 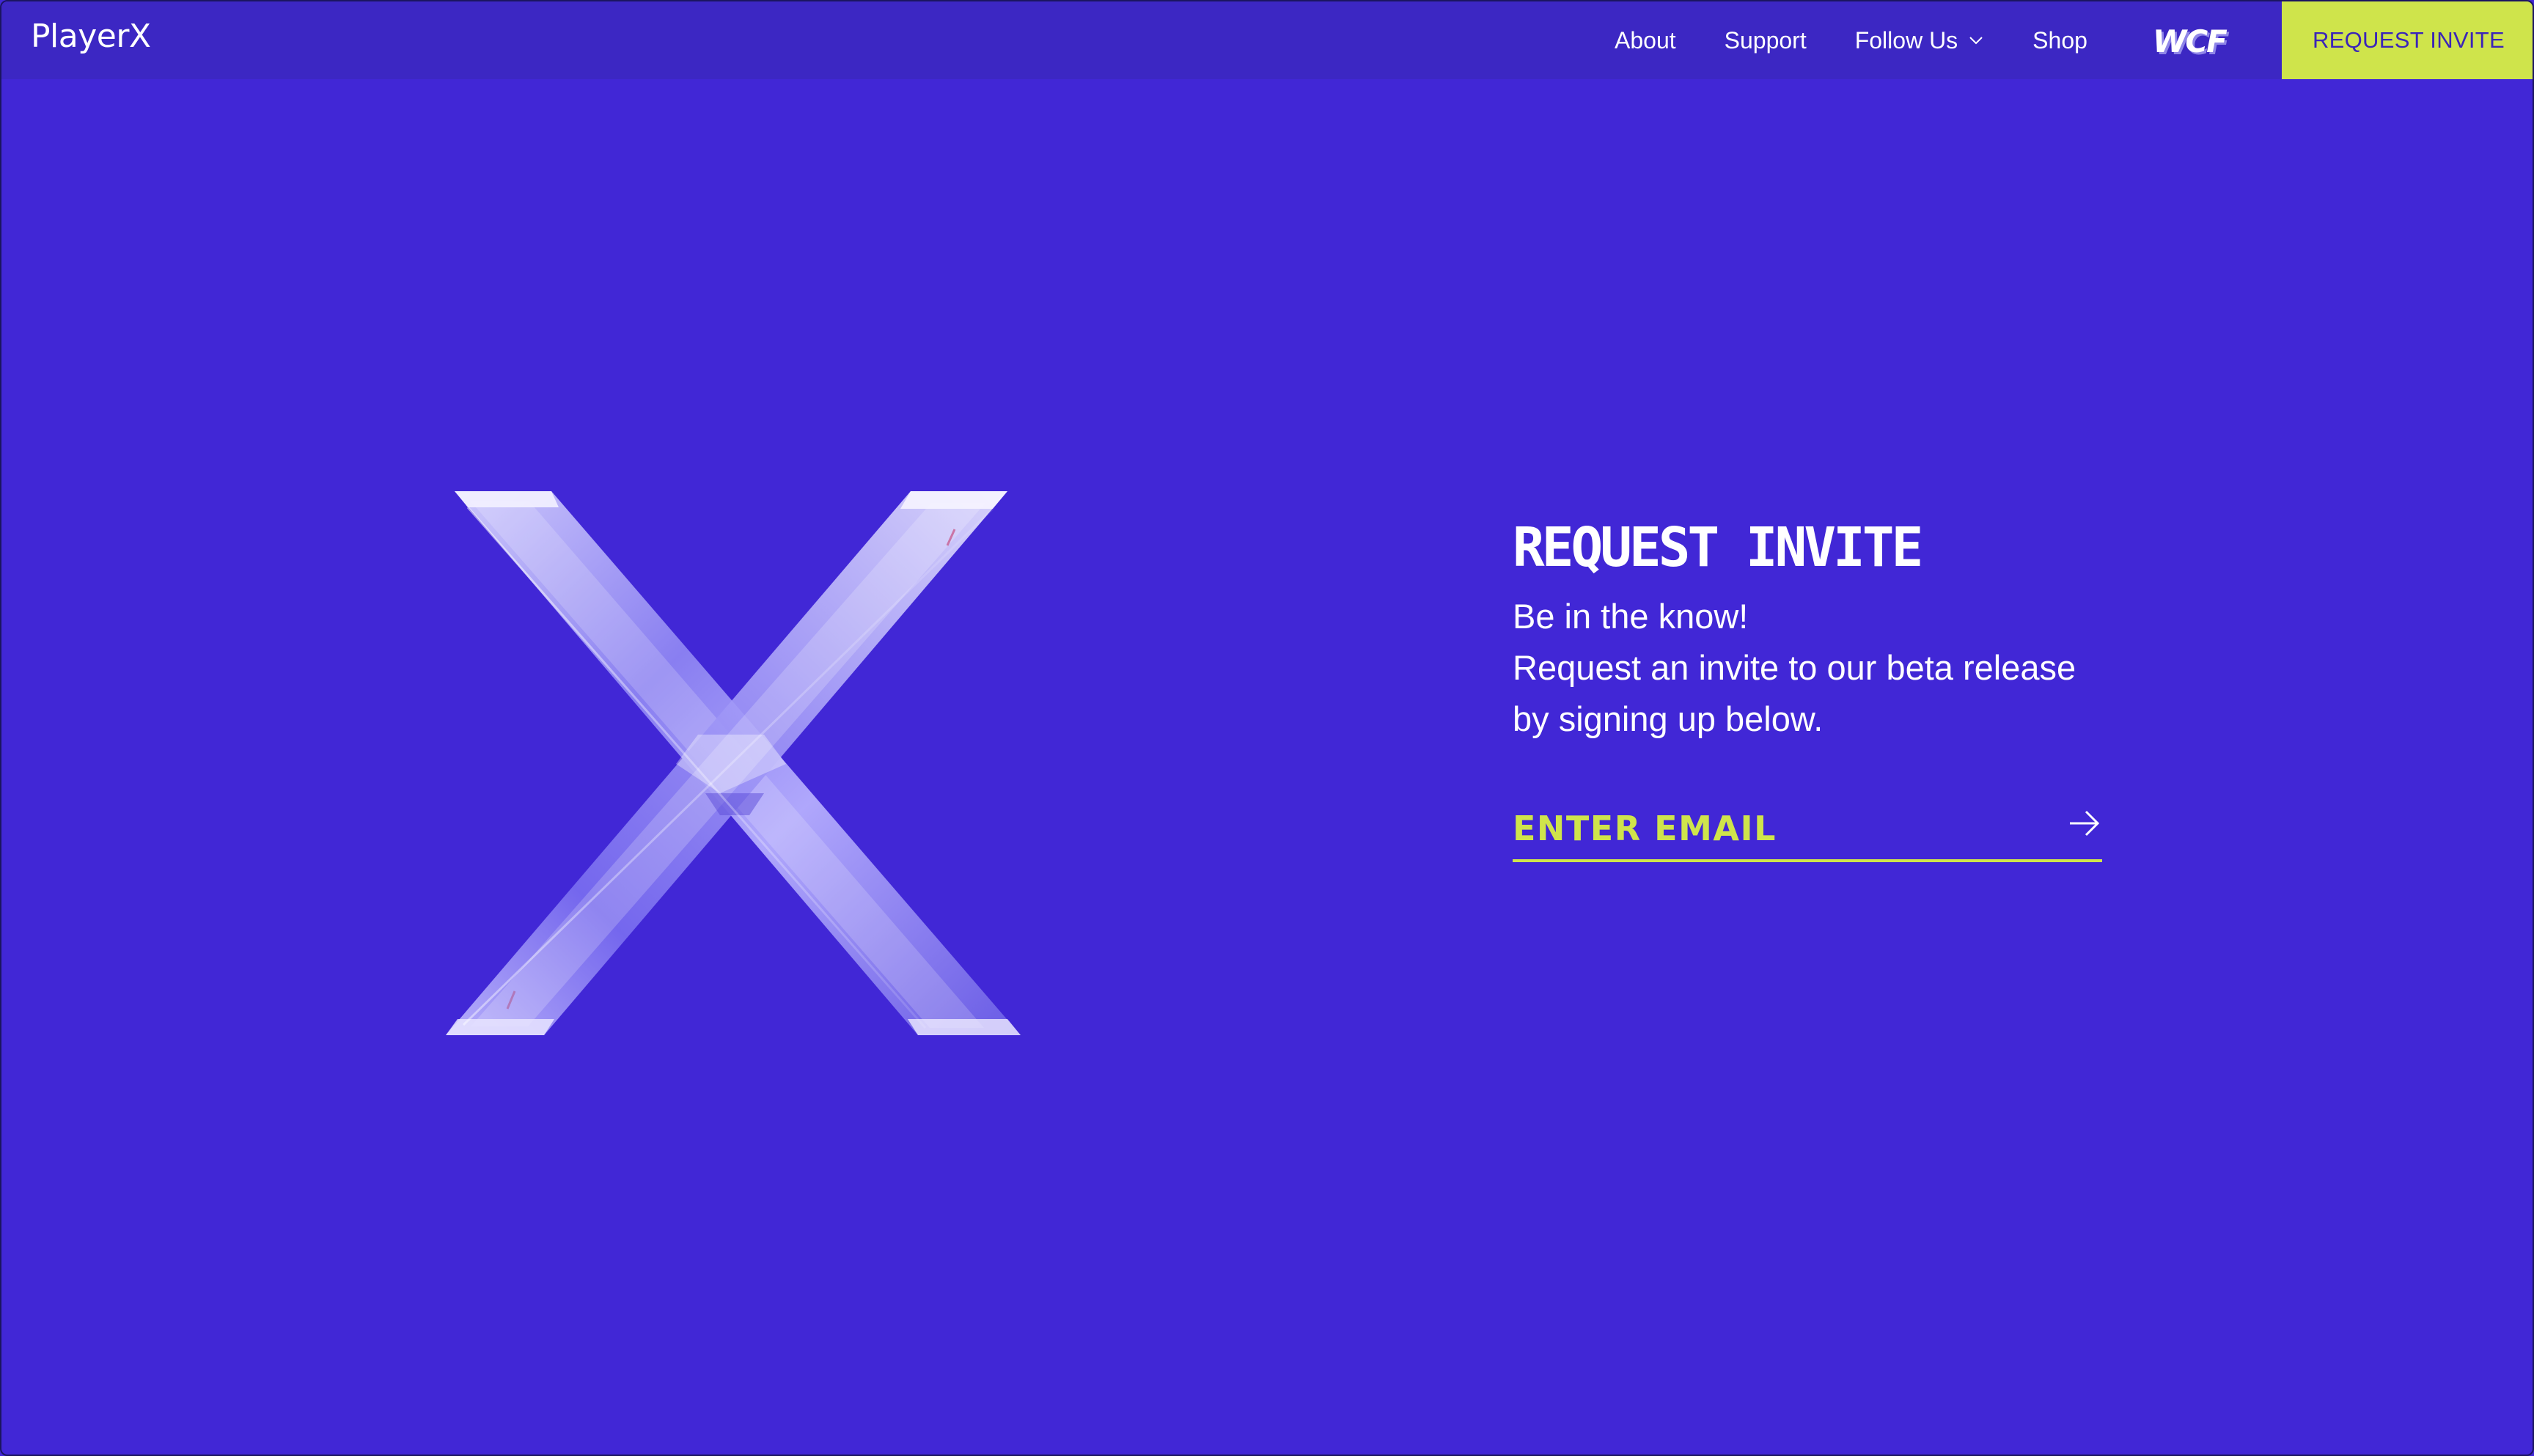 I want to click on panel-line-1: Be in the know!, so click(x=1631, y=616).